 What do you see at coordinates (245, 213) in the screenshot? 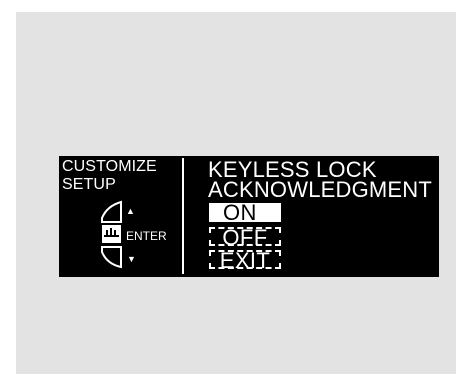
I see `on-option: ON` at bounding box center [245, 213].